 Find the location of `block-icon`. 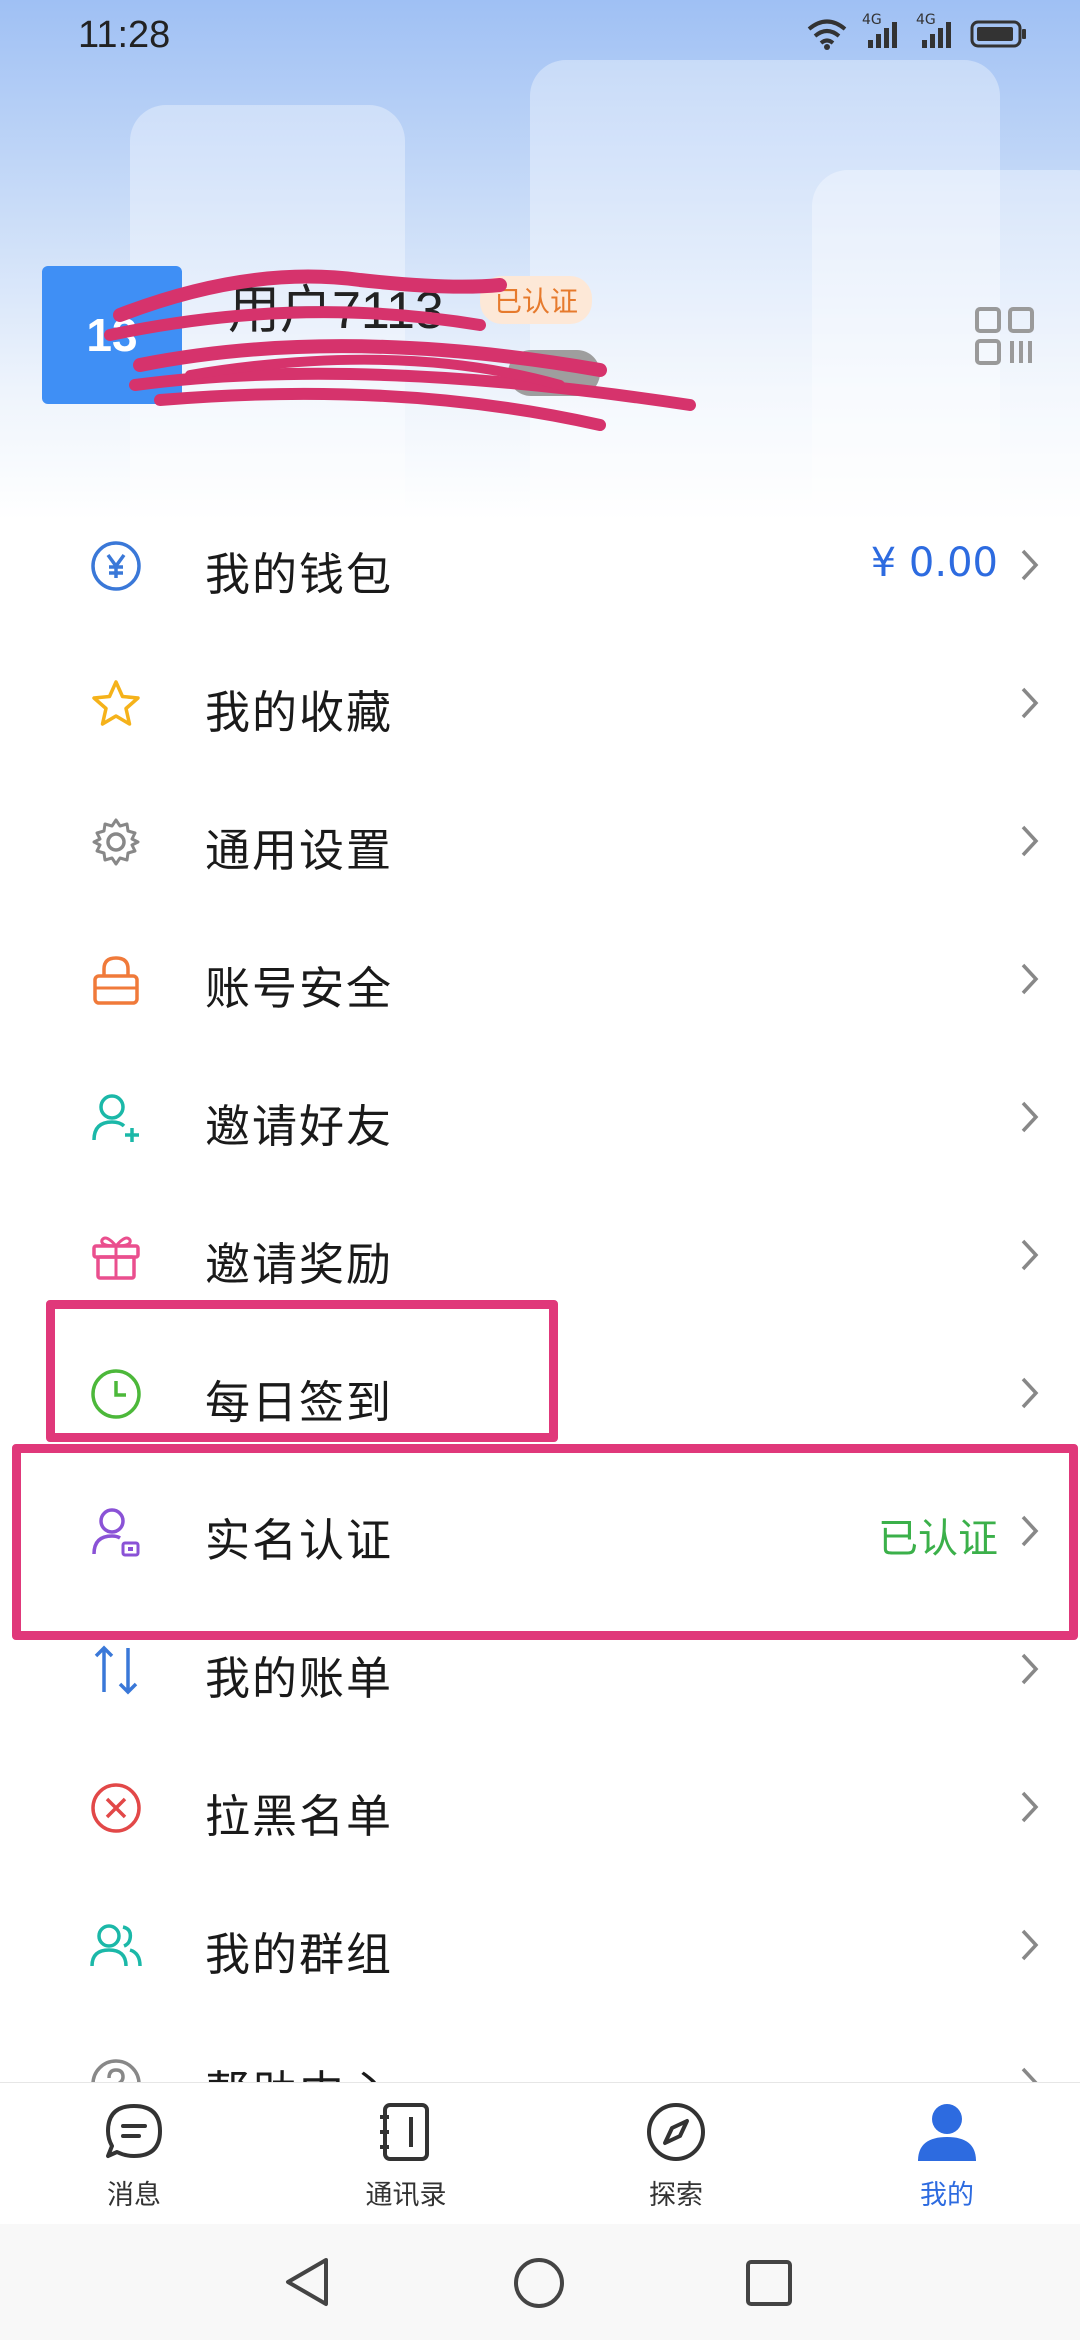

block-icon is located at coordinates (116, 1808).